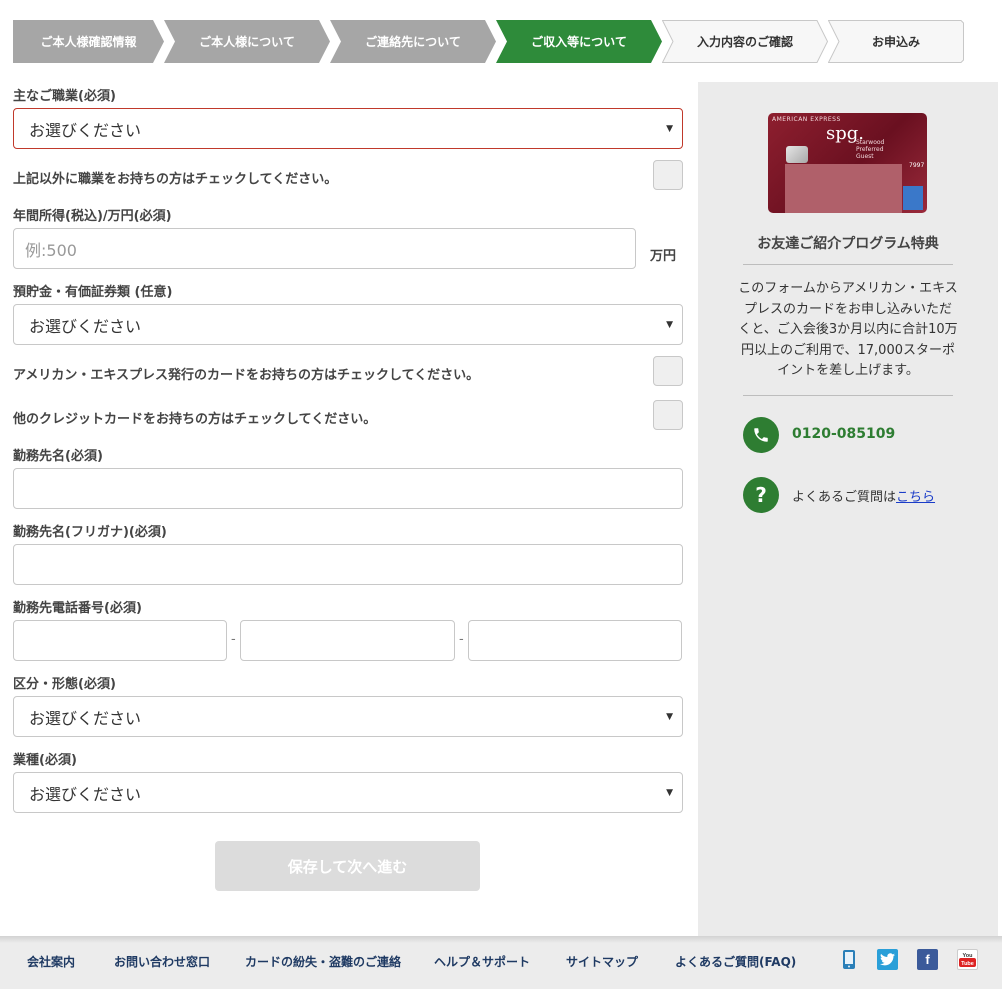 This screenshot has width=1002, height=989. I want to click on footer-link-sitemap: サイトマップ, so click(602, 961).